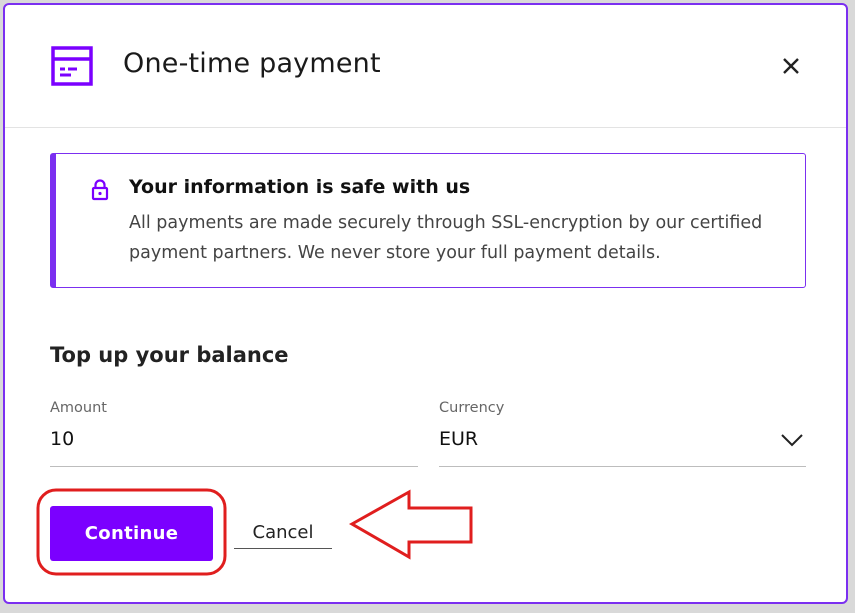 This screenshot has height=613, width=855. I want to click on lock-icon, so click(100, 190).